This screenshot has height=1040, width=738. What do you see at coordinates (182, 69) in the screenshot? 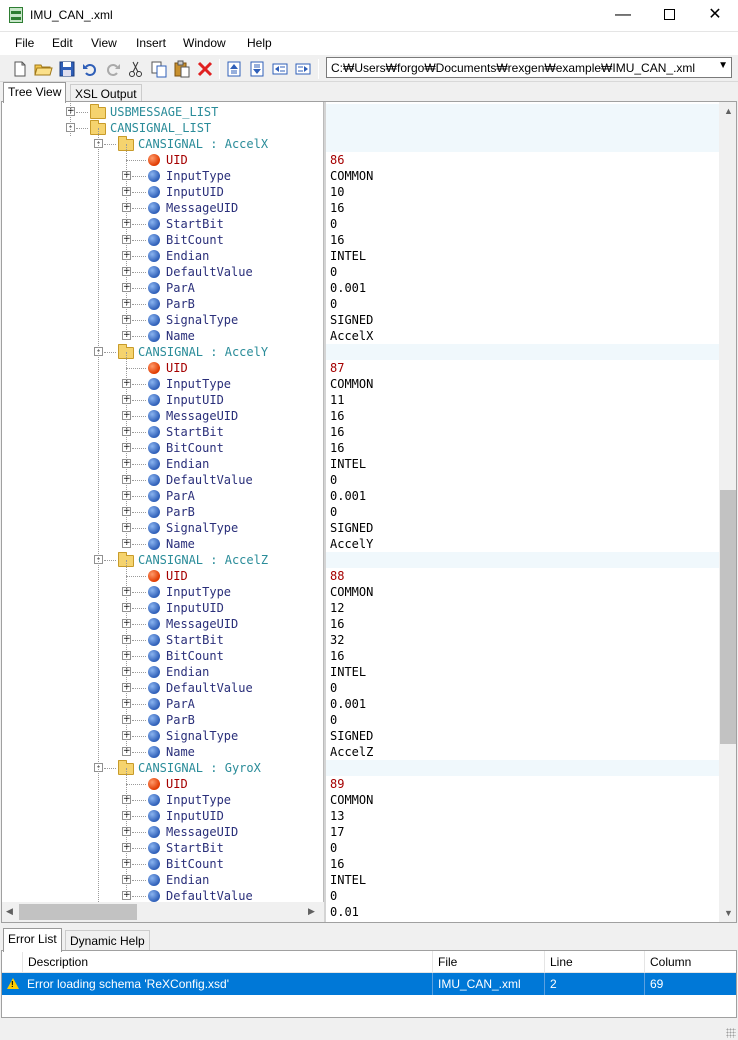
I see `paste-icon` at bounding box center [182, 69].